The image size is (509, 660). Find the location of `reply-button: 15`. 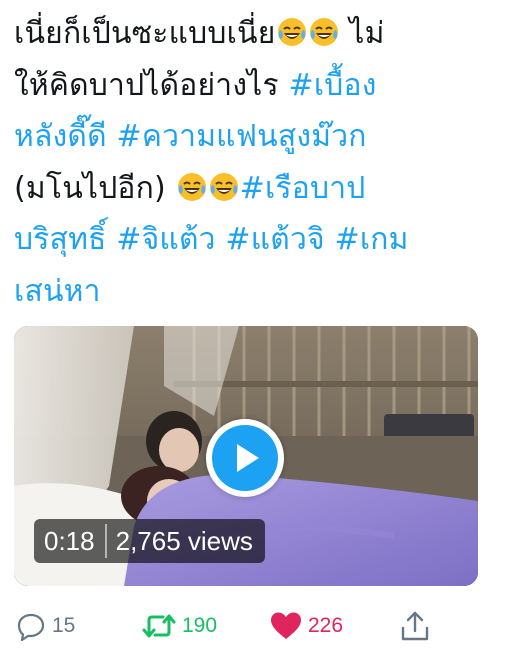

reply-button: 15 is located at coordinates (45, 626).